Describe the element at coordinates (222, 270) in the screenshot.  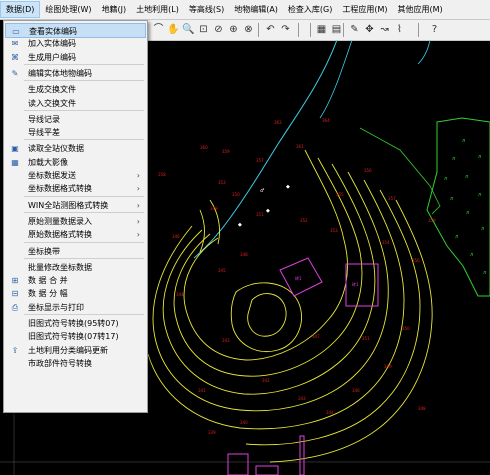
I see `svg-text: 345` at that location.